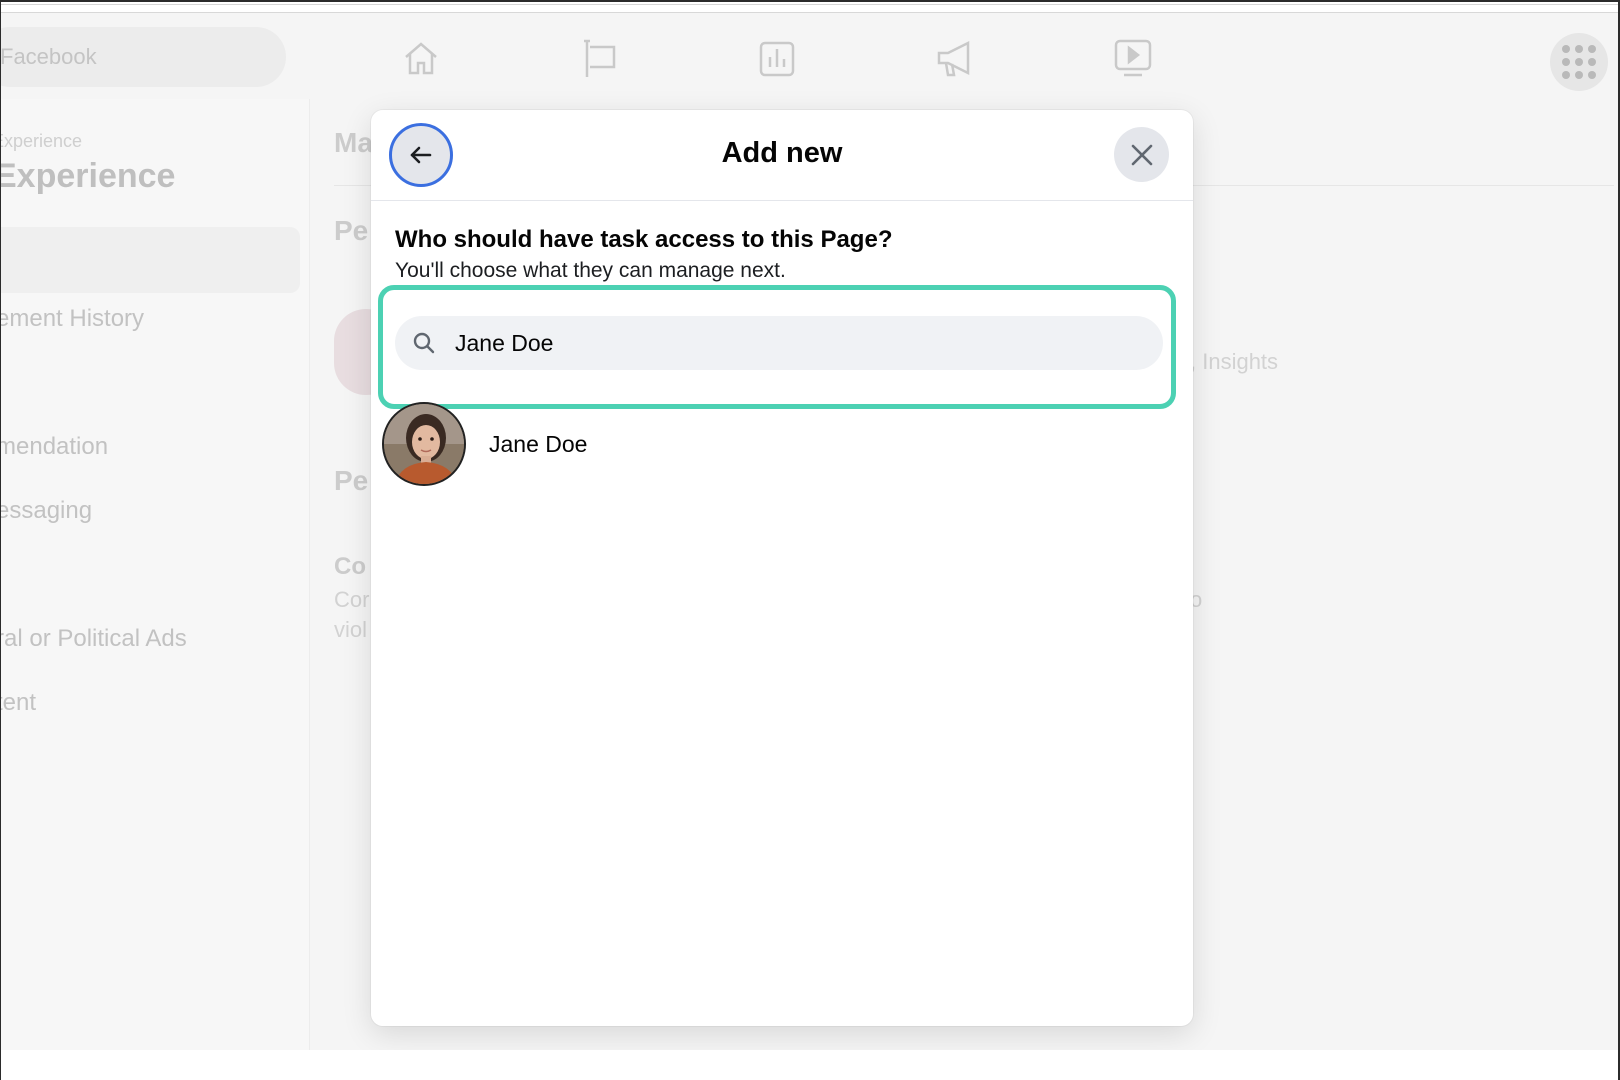 The image size is (1620, 1080). What do you see at coordinates (599, 58) in the screenshot?
I see `flag-icon` at bounding box center [599, 58].